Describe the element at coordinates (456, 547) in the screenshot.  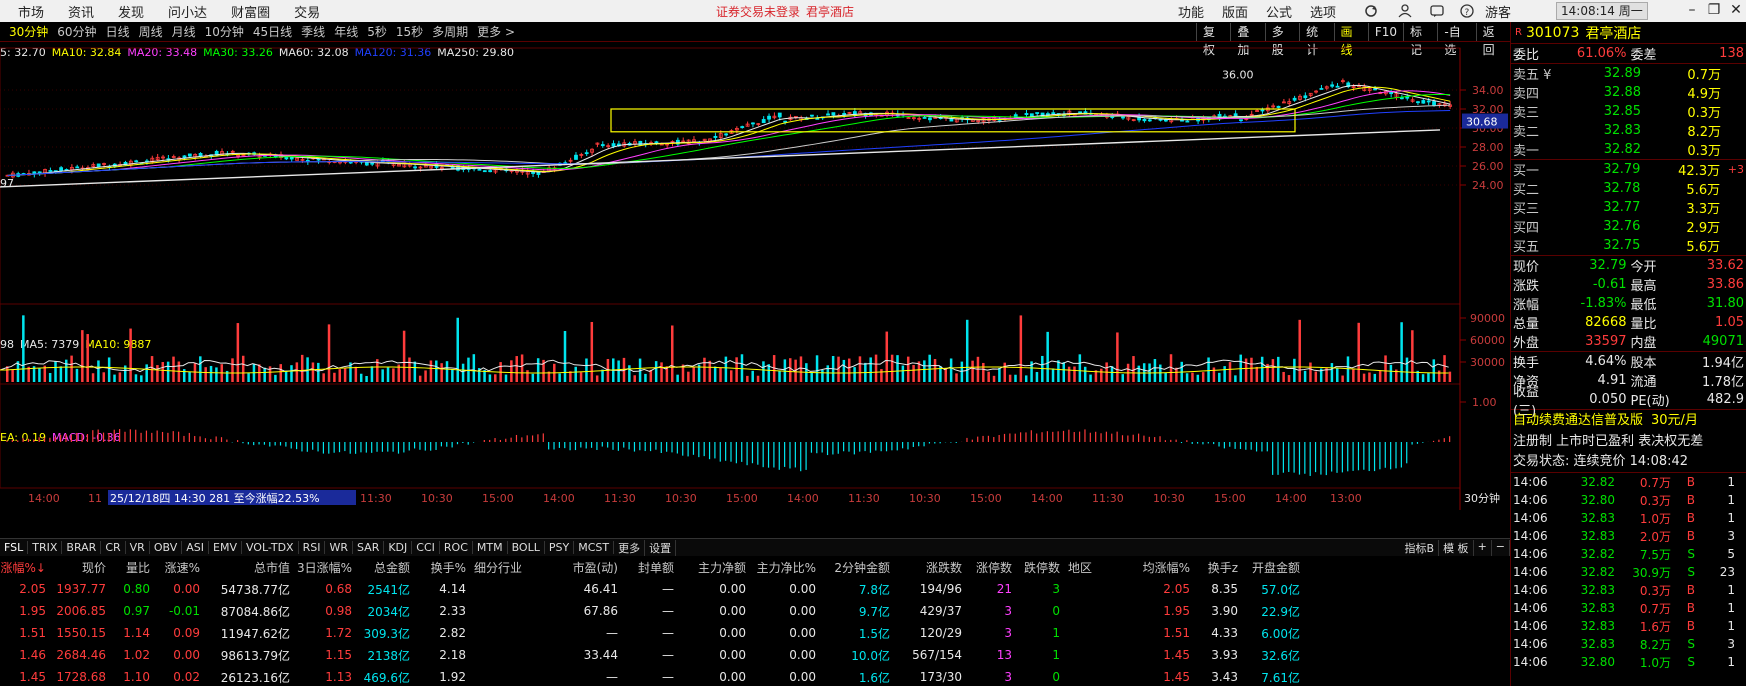
I see `indicator-tab-14: ROC` at that location.